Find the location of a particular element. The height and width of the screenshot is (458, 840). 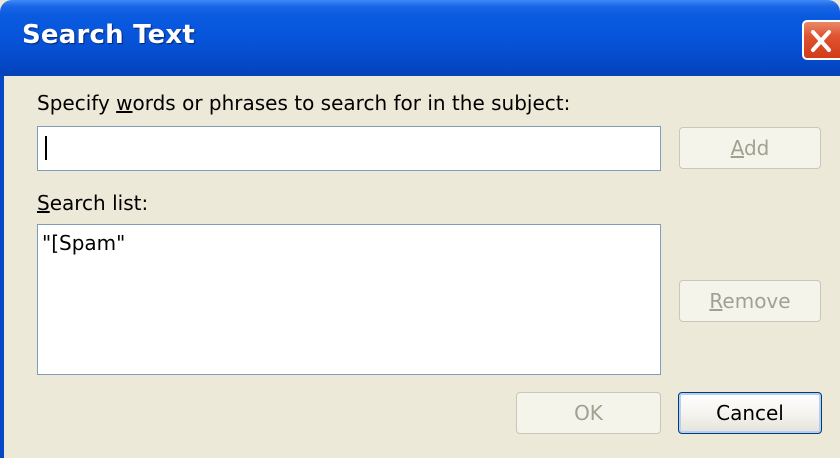

list-item: "[Spam" is located at coordinates (83, 243).